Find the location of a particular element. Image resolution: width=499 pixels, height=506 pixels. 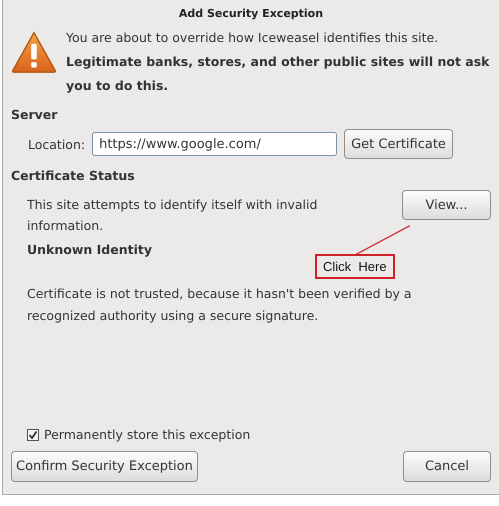

get-certificate-button: Get Certificate is located at coordinates (398, 144).